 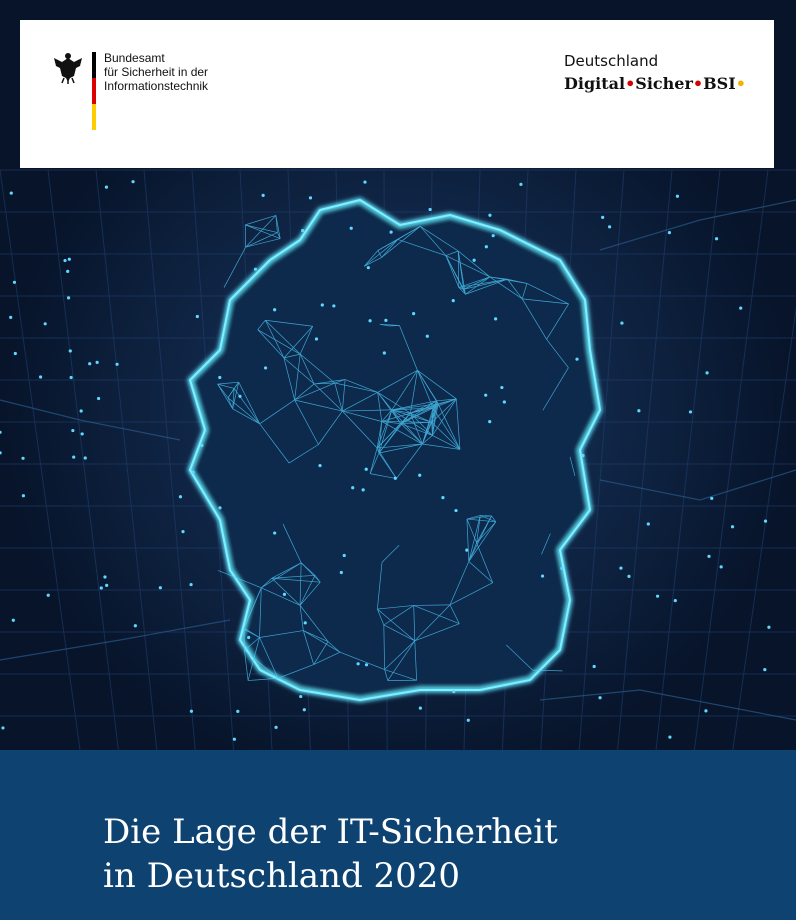 What do you see at coordinates (282, 876) in the screenshot?
I see `title-line-2: in Deutschland 2020` at bounding box center [282, 876].